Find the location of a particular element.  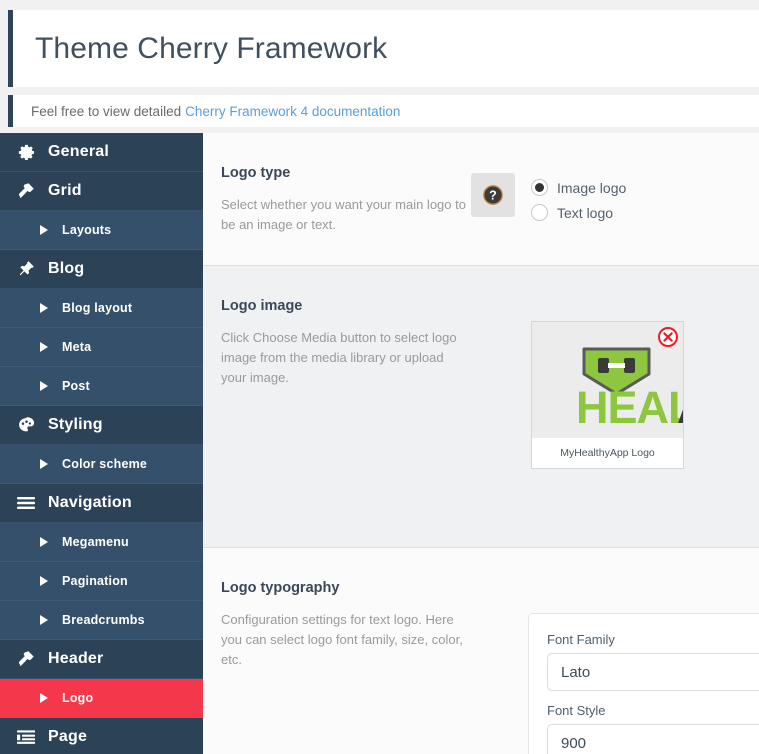

sidebar-item-label: Grid is located at coordinates (65, 190).